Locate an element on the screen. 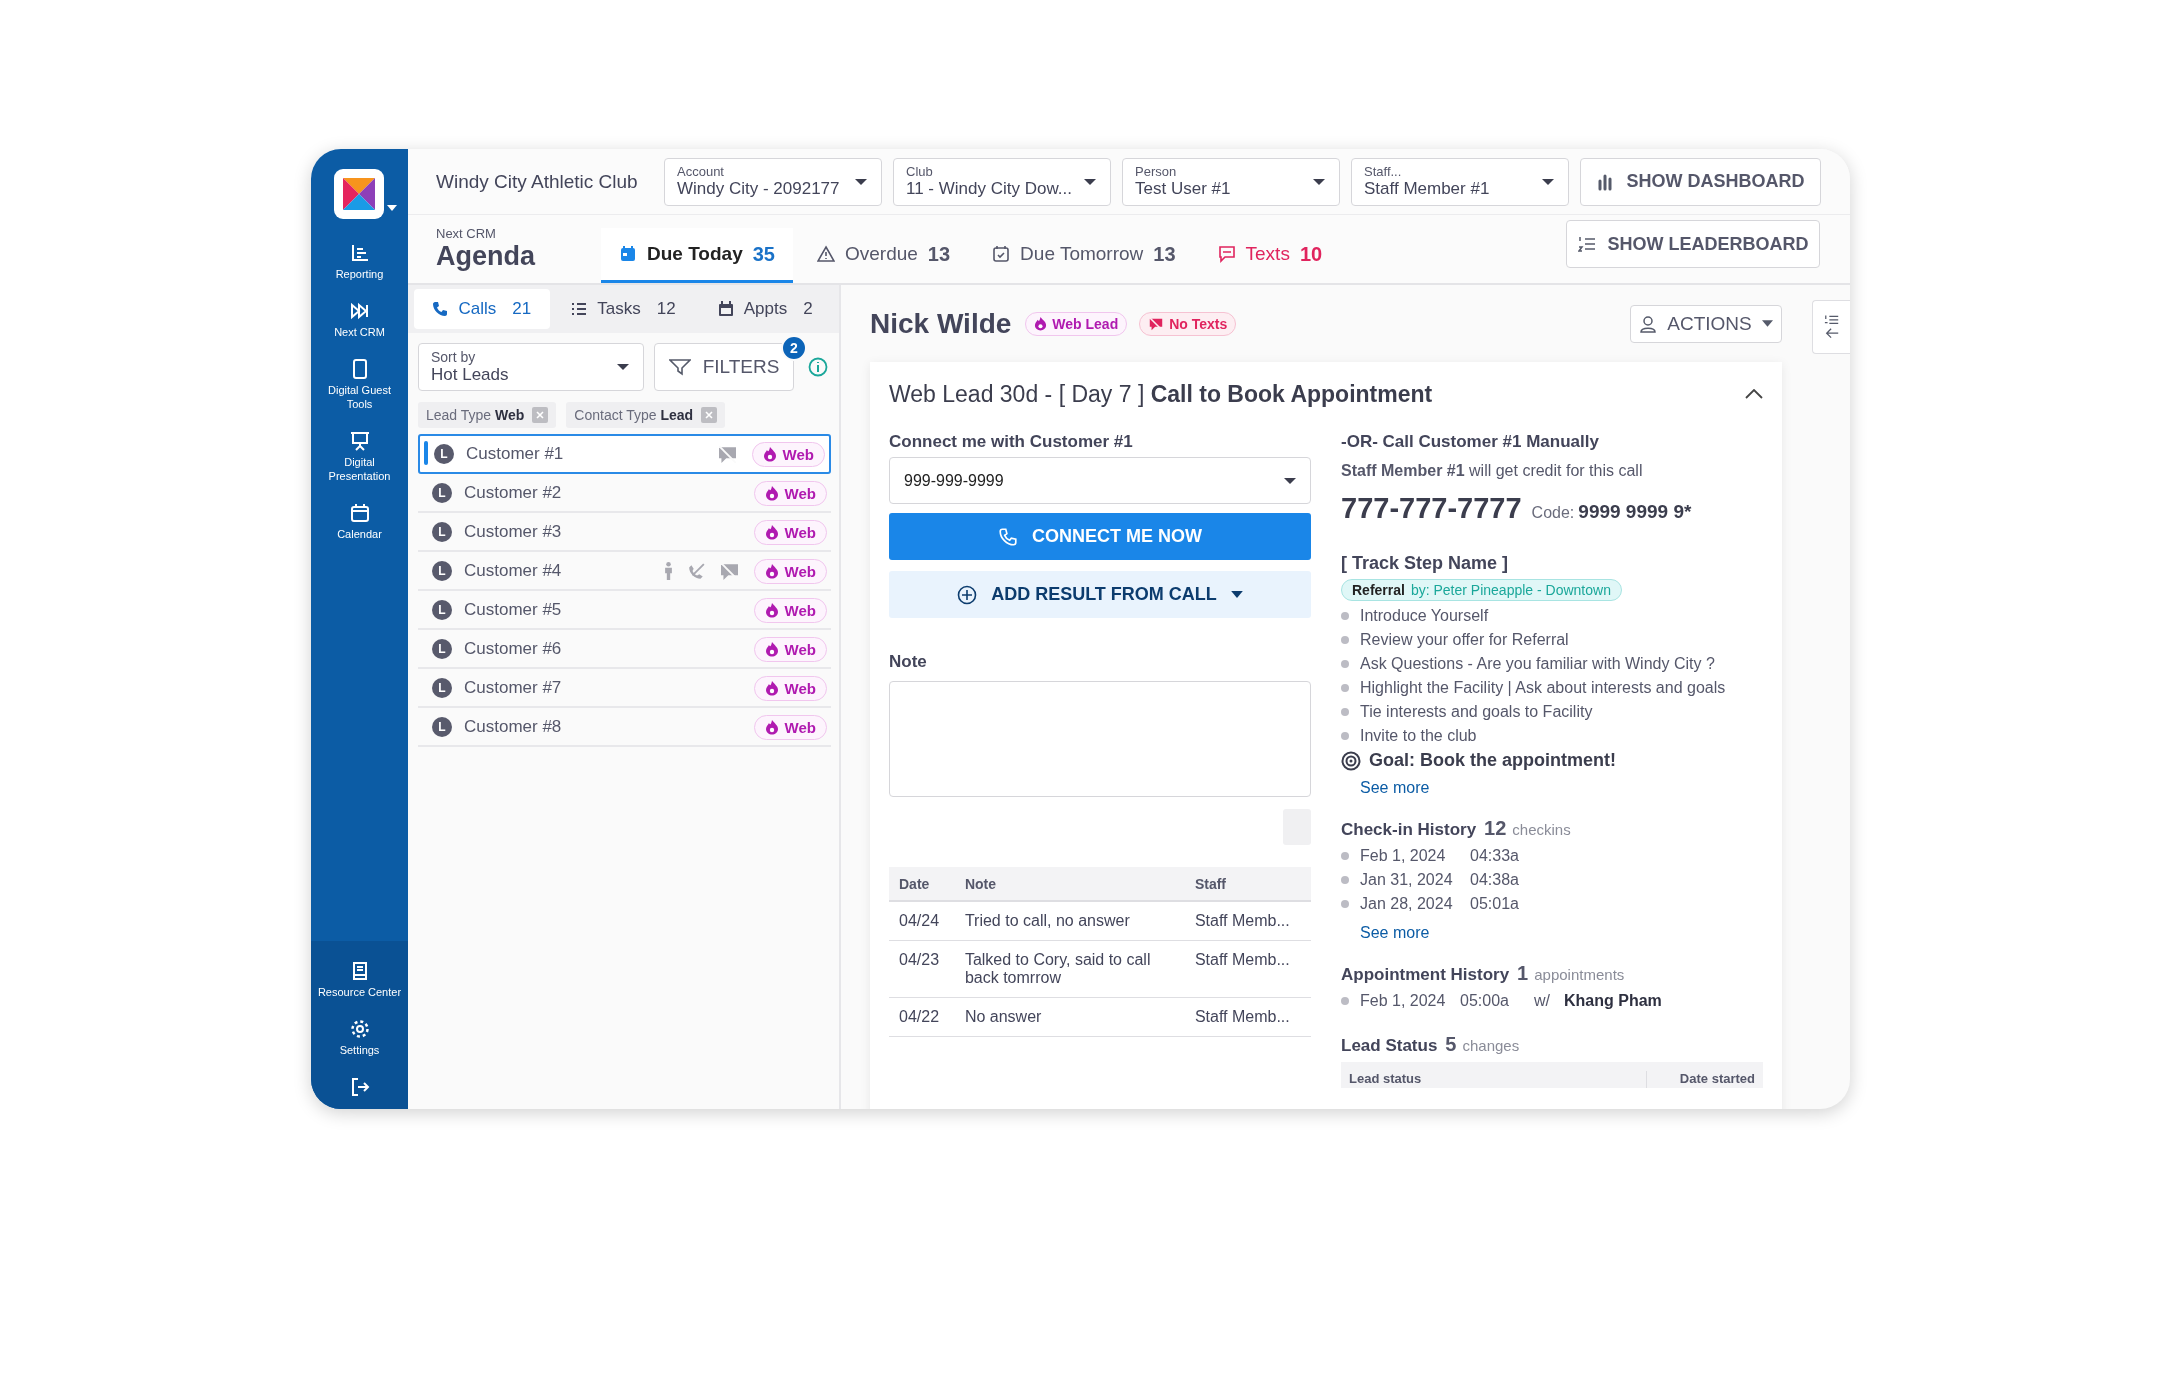 The image size is (2161, 1380). customer-row: L Customer #8 Web is located at coordinates (624, 728).